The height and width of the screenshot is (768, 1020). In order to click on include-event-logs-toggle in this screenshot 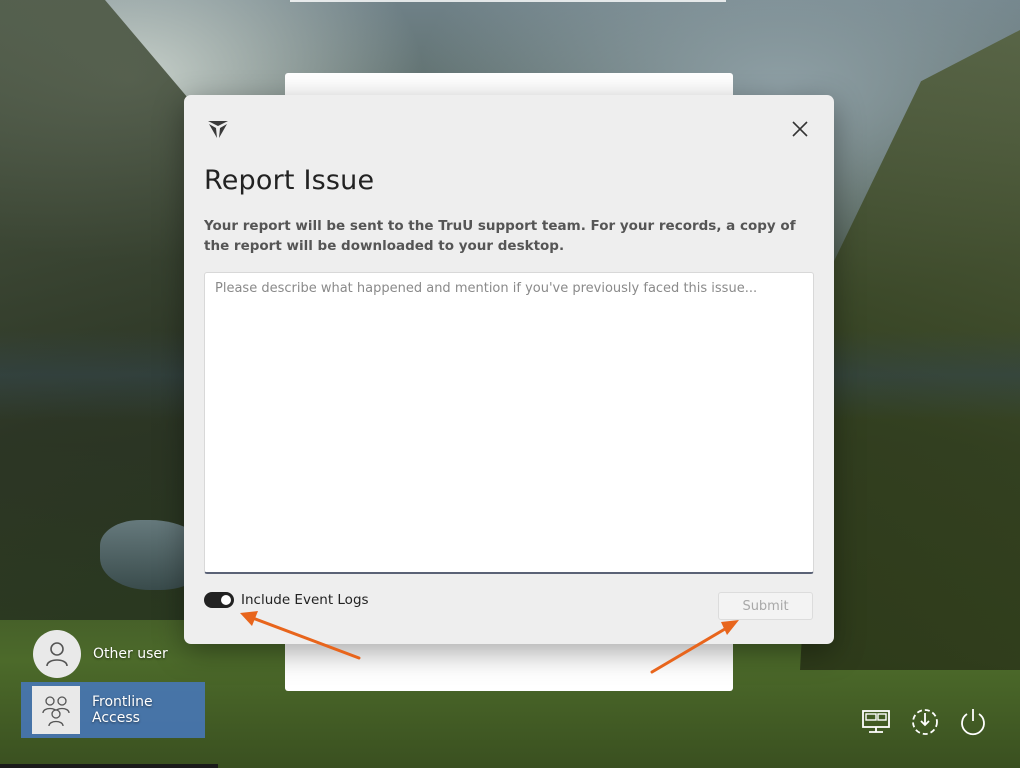, I will do `click(219, 600)`.